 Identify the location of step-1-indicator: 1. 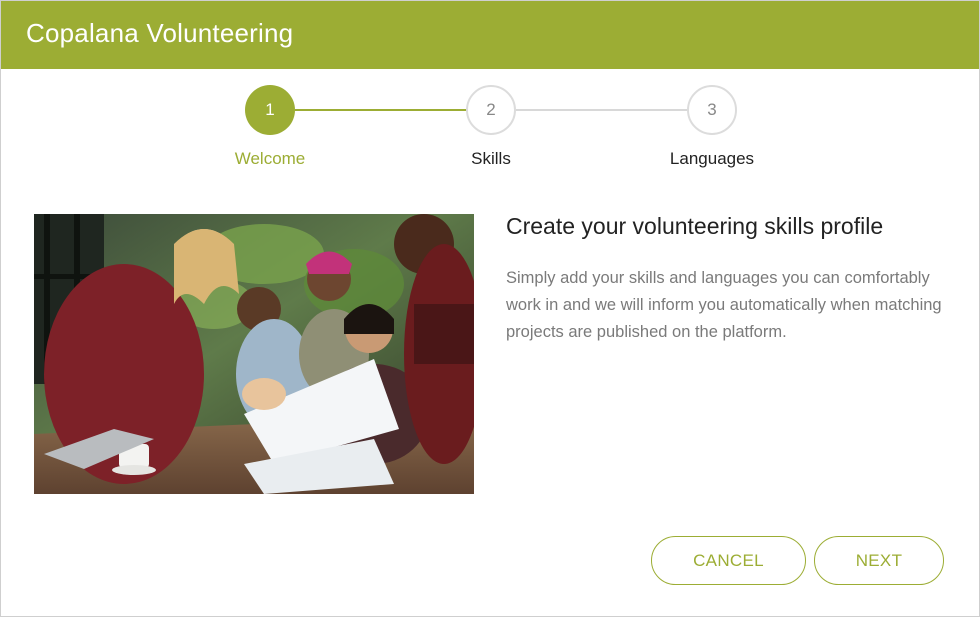
(270, 110).